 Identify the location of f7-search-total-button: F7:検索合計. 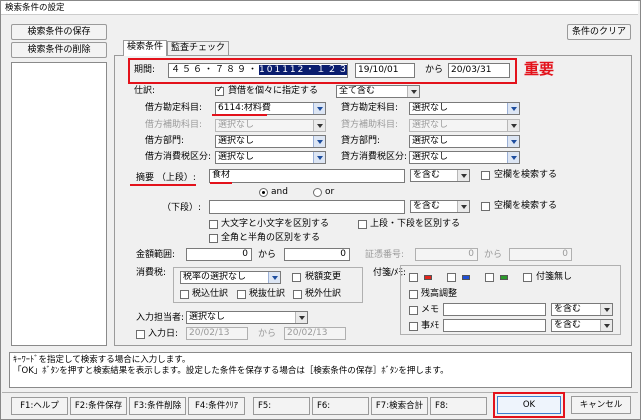
(399, 406).